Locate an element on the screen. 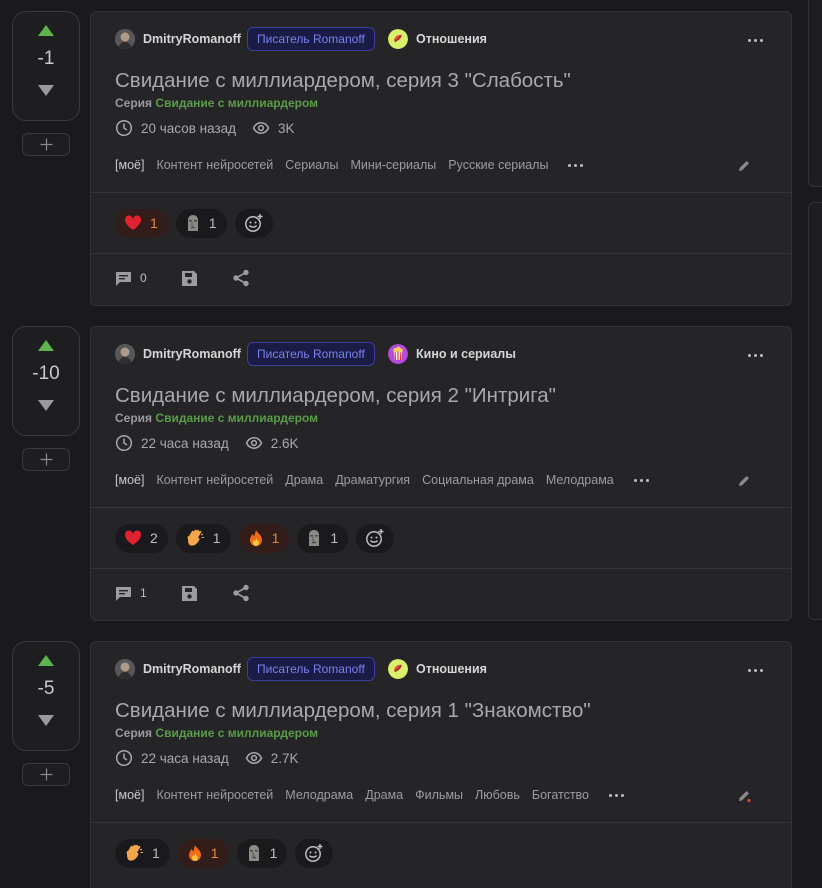  rating-score: -1 is located at coordinates (46, 58).